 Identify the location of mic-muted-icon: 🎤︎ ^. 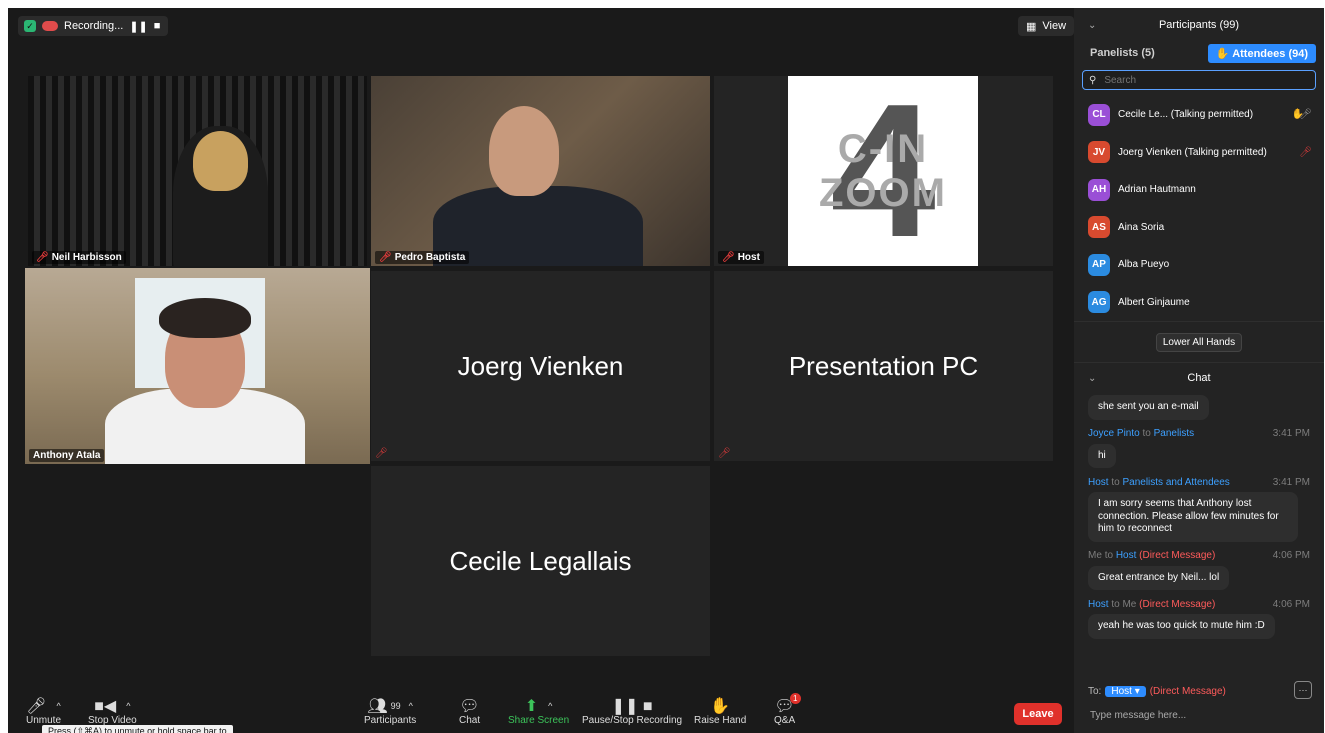
(43, 706).